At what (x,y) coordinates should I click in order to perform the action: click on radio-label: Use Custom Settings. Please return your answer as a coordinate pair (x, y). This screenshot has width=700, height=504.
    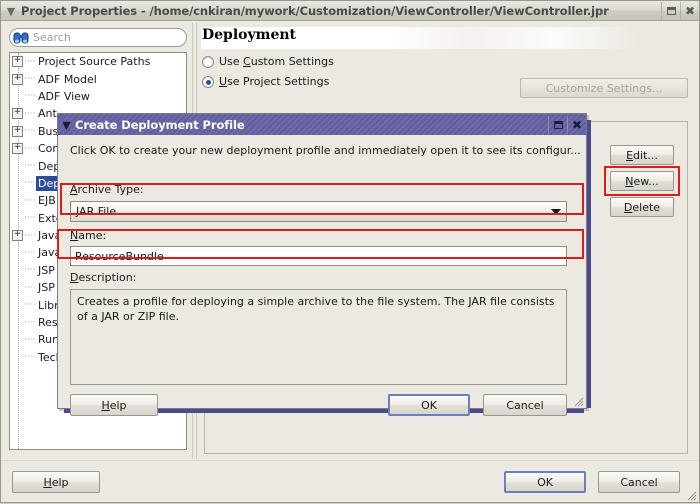
    Looking at the image, I should click on (276, 61).